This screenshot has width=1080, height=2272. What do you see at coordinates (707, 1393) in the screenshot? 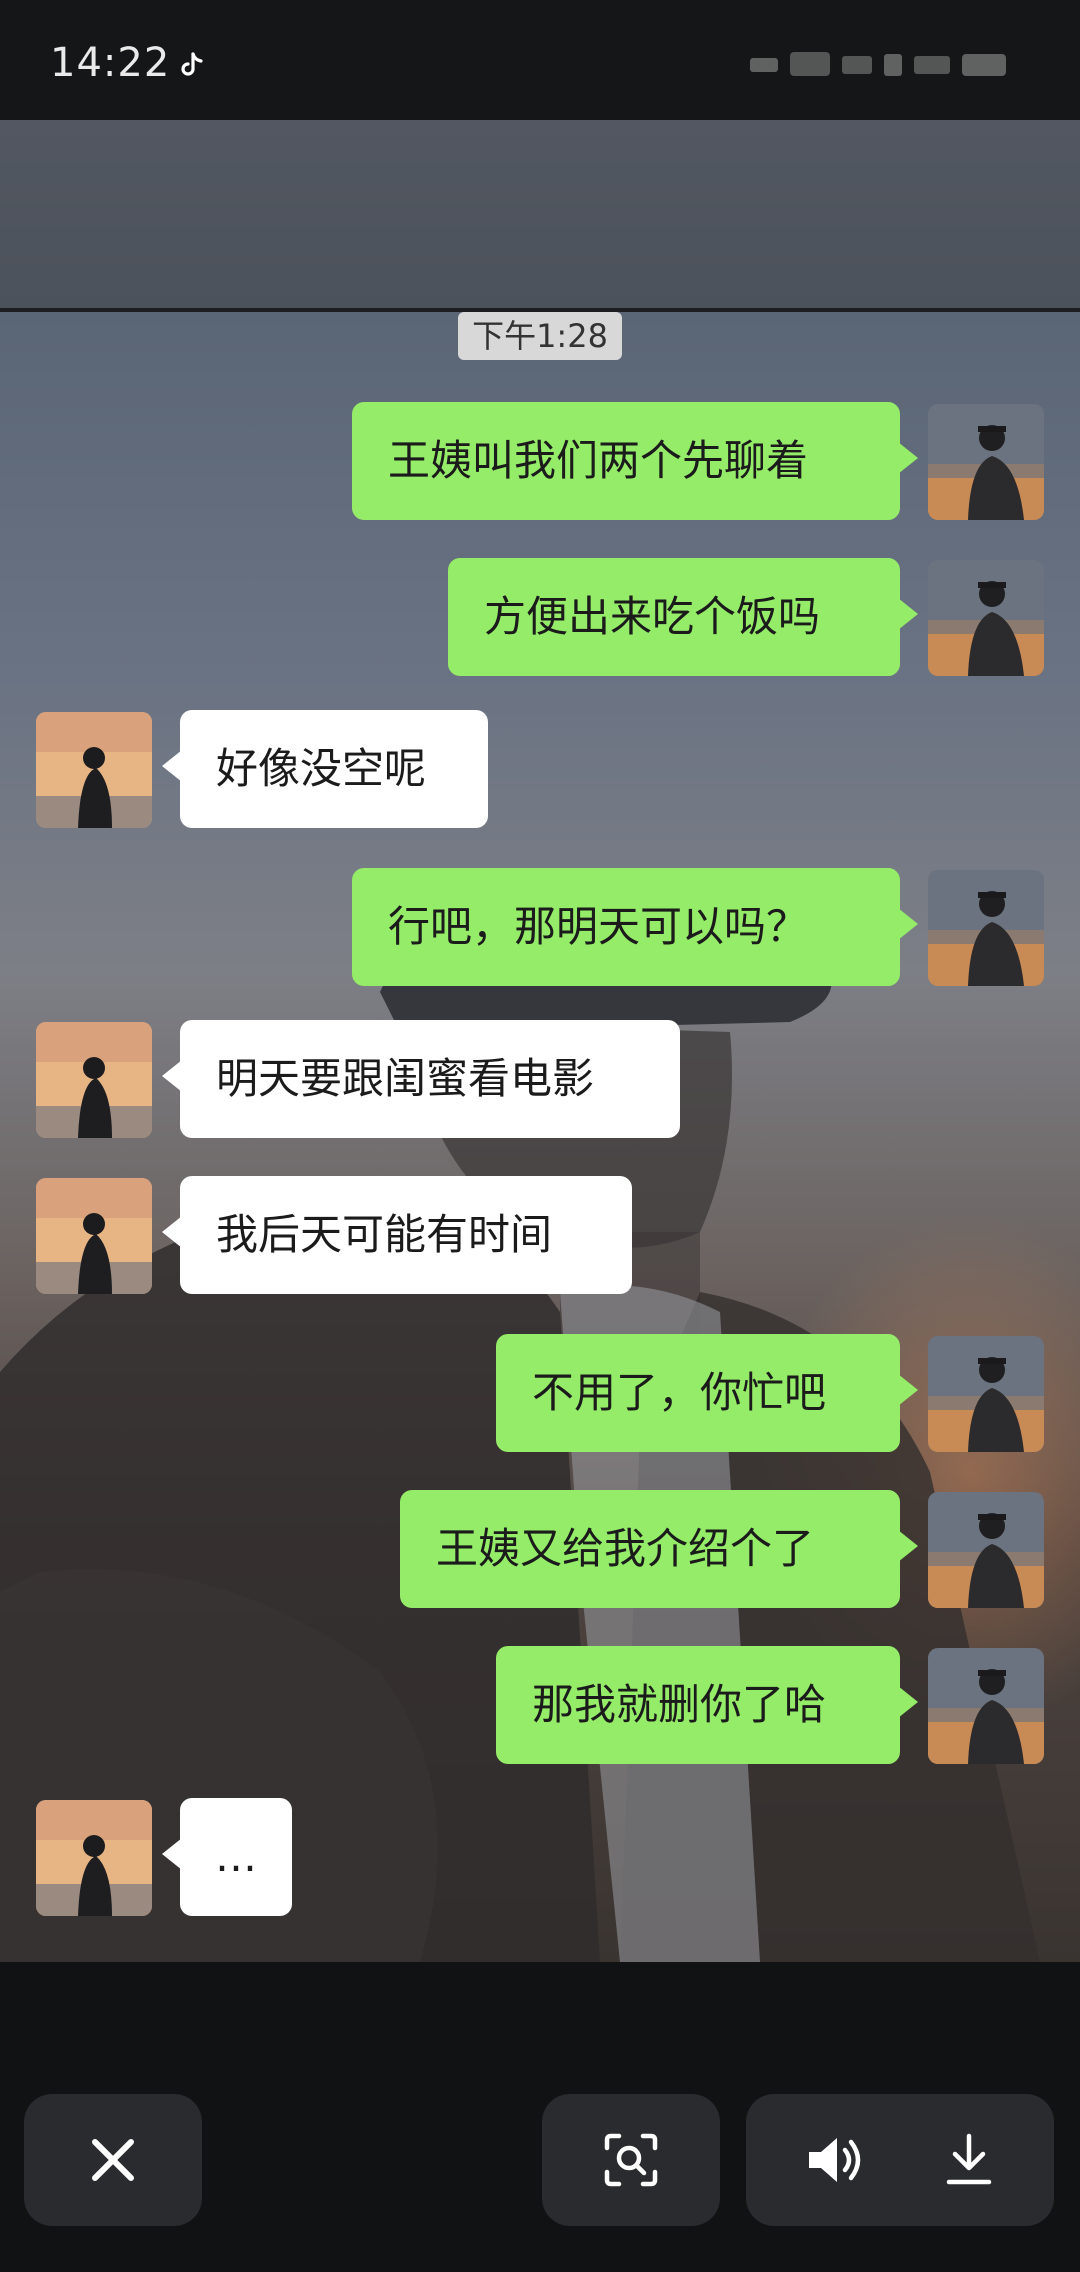
I see `my-message-bubble: 不用了，你忙吧` at bounding box center [707, 1393].